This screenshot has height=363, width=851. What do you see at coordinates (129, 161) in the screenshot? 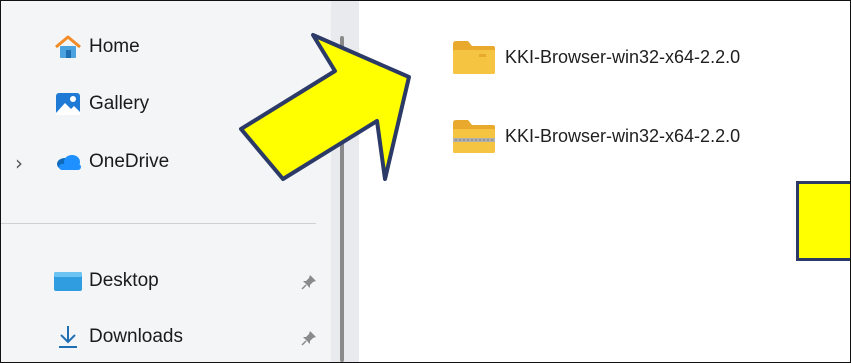
I see `nav-item-label: OneDrive` at bounding box center [129, 161].